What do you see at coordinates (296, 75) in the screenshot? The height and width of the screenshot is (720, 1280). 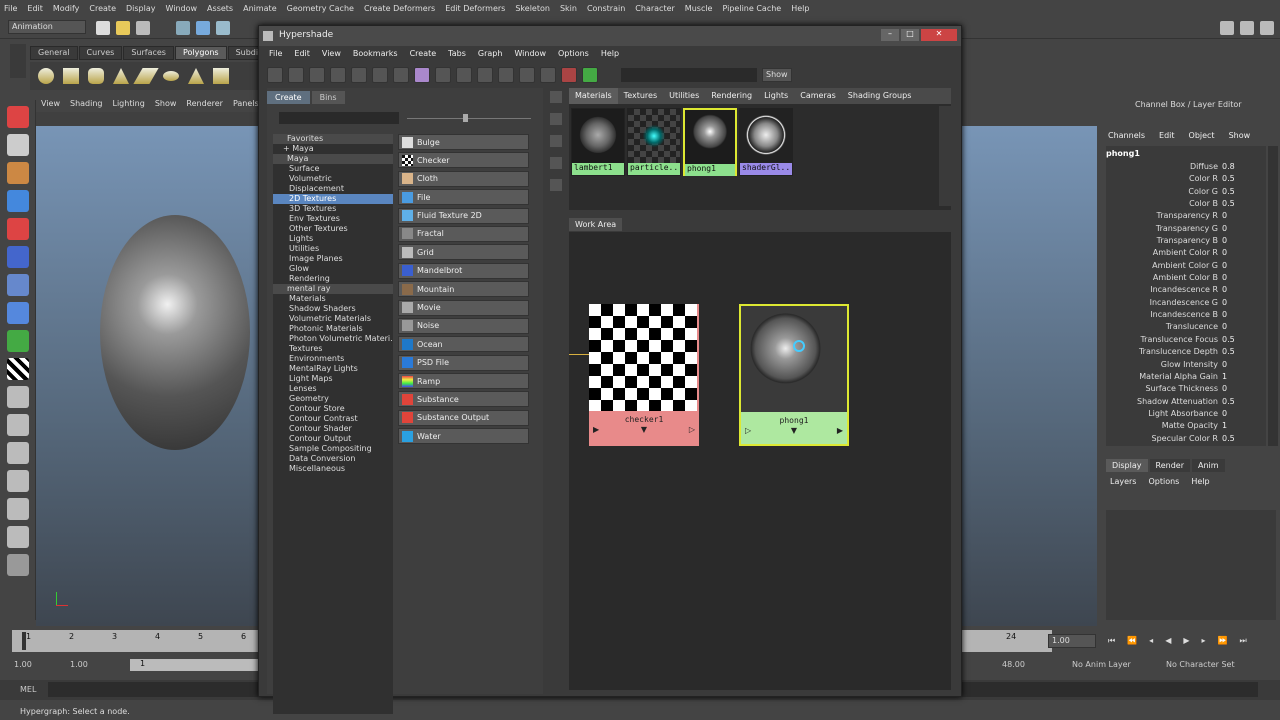 I see `show-top-tabs-icon` at bounding box center [296, 75].